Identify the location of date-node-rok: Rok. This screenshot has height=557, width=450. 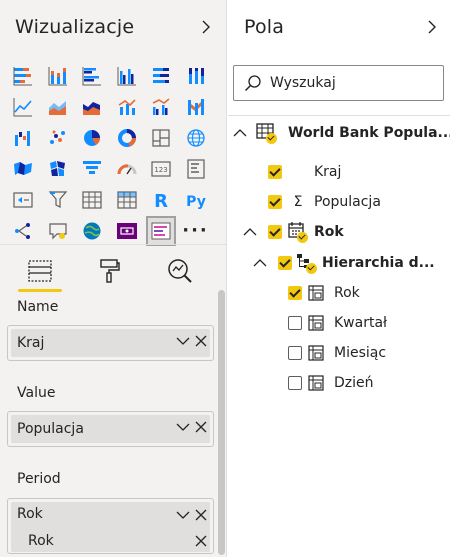
(293, 232).